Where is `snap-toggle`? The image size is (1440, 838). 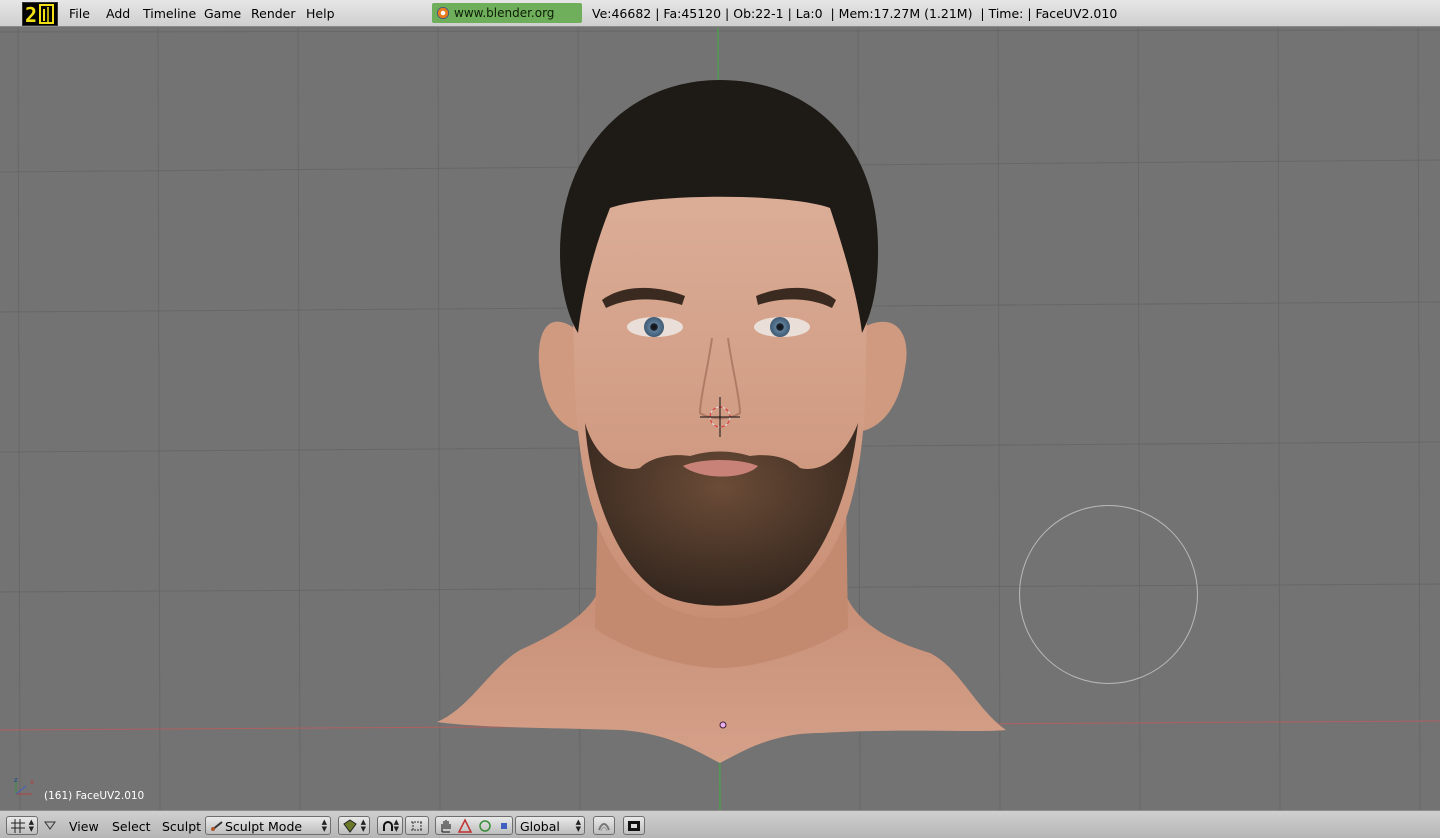
snap-toggle is located at coordinates (417, 825).